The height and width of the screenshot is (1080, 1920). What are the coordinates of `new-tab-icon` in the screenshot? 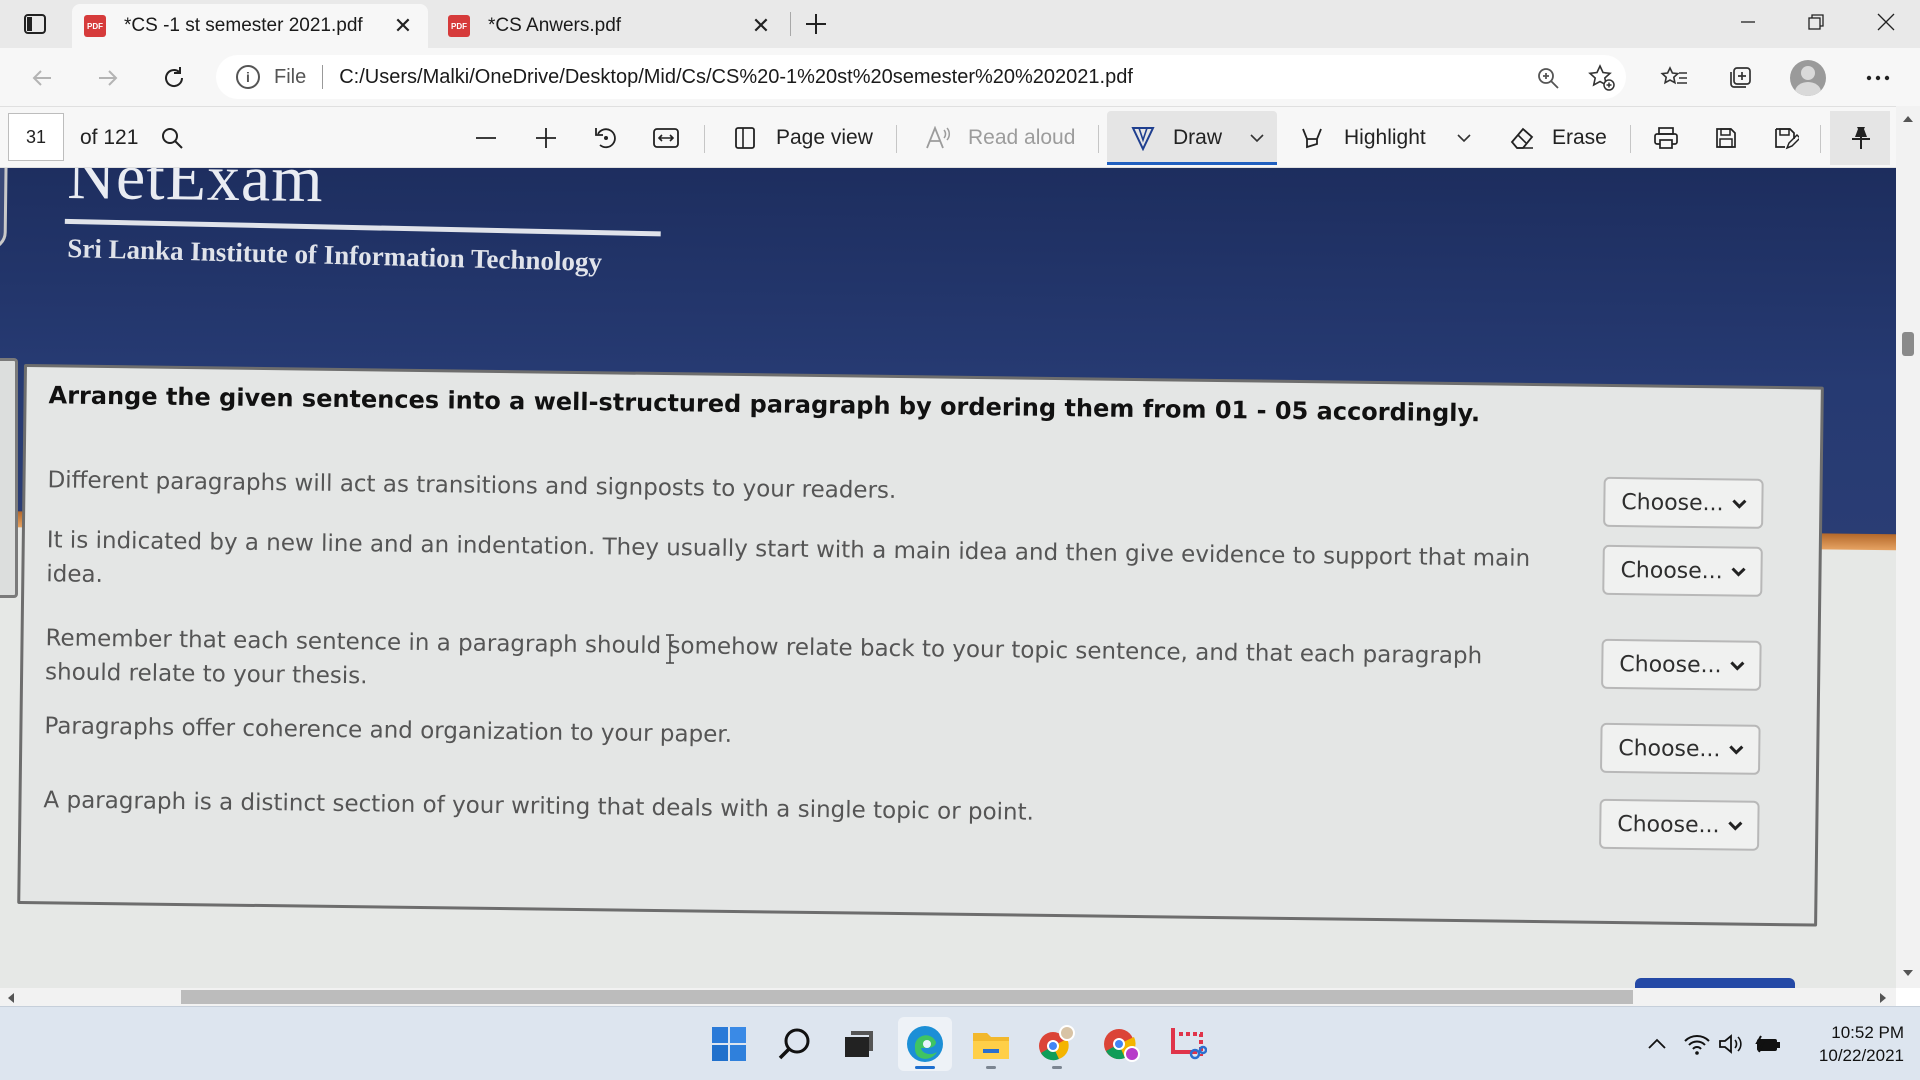 It's located at (816, 24).